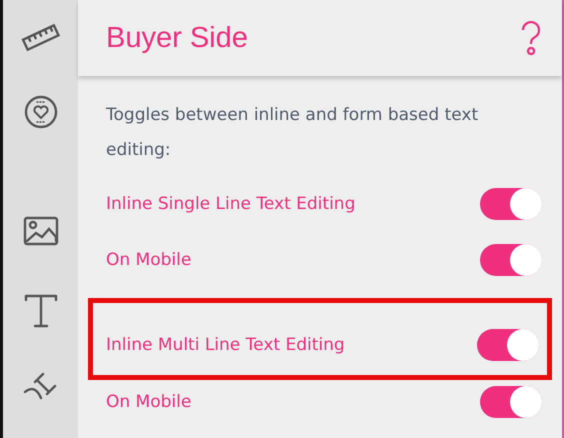 The image size is (564, 438). What do you see at coordinates (177, 38) in the screenshot?
I see `panel-title: Buyer Side` at bounding box center [177, 38].